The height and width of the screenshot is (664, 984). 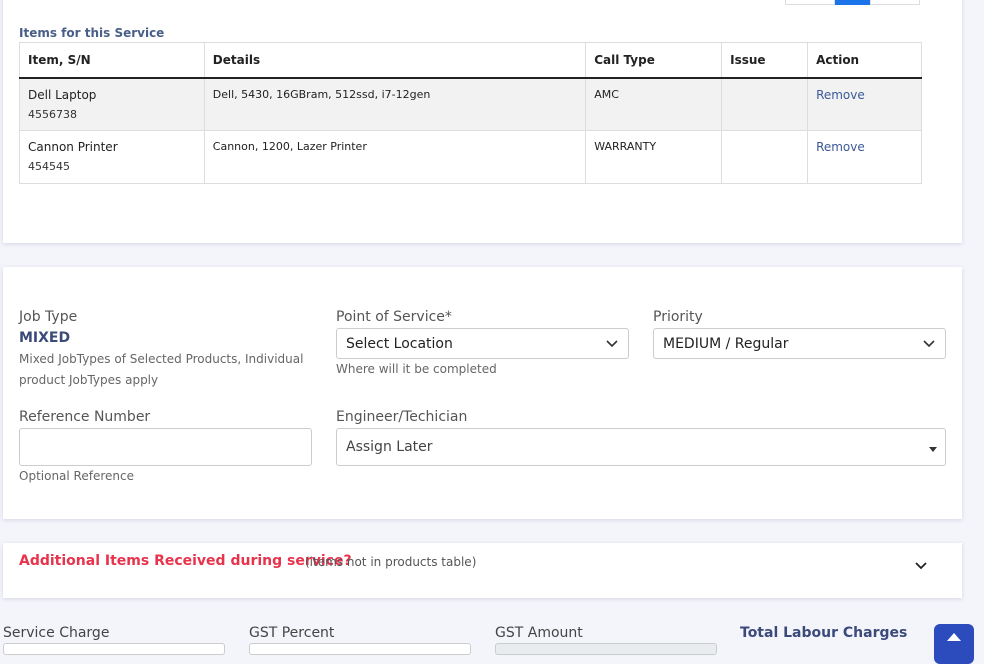 I want to click on caret-down-icon, so click(x=933, y=449).